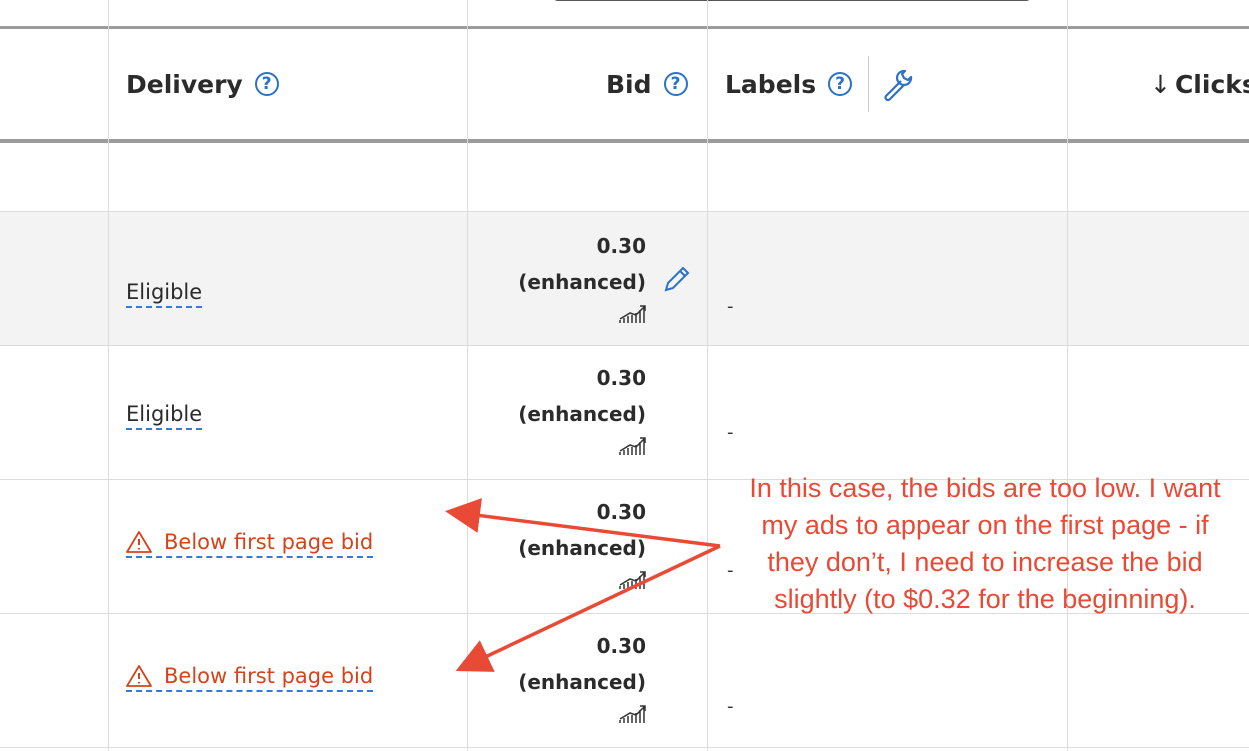  Describe the element at coordinates (1160, 84) in the screenshot. I see `sort-down-icon: ↓` at that location.